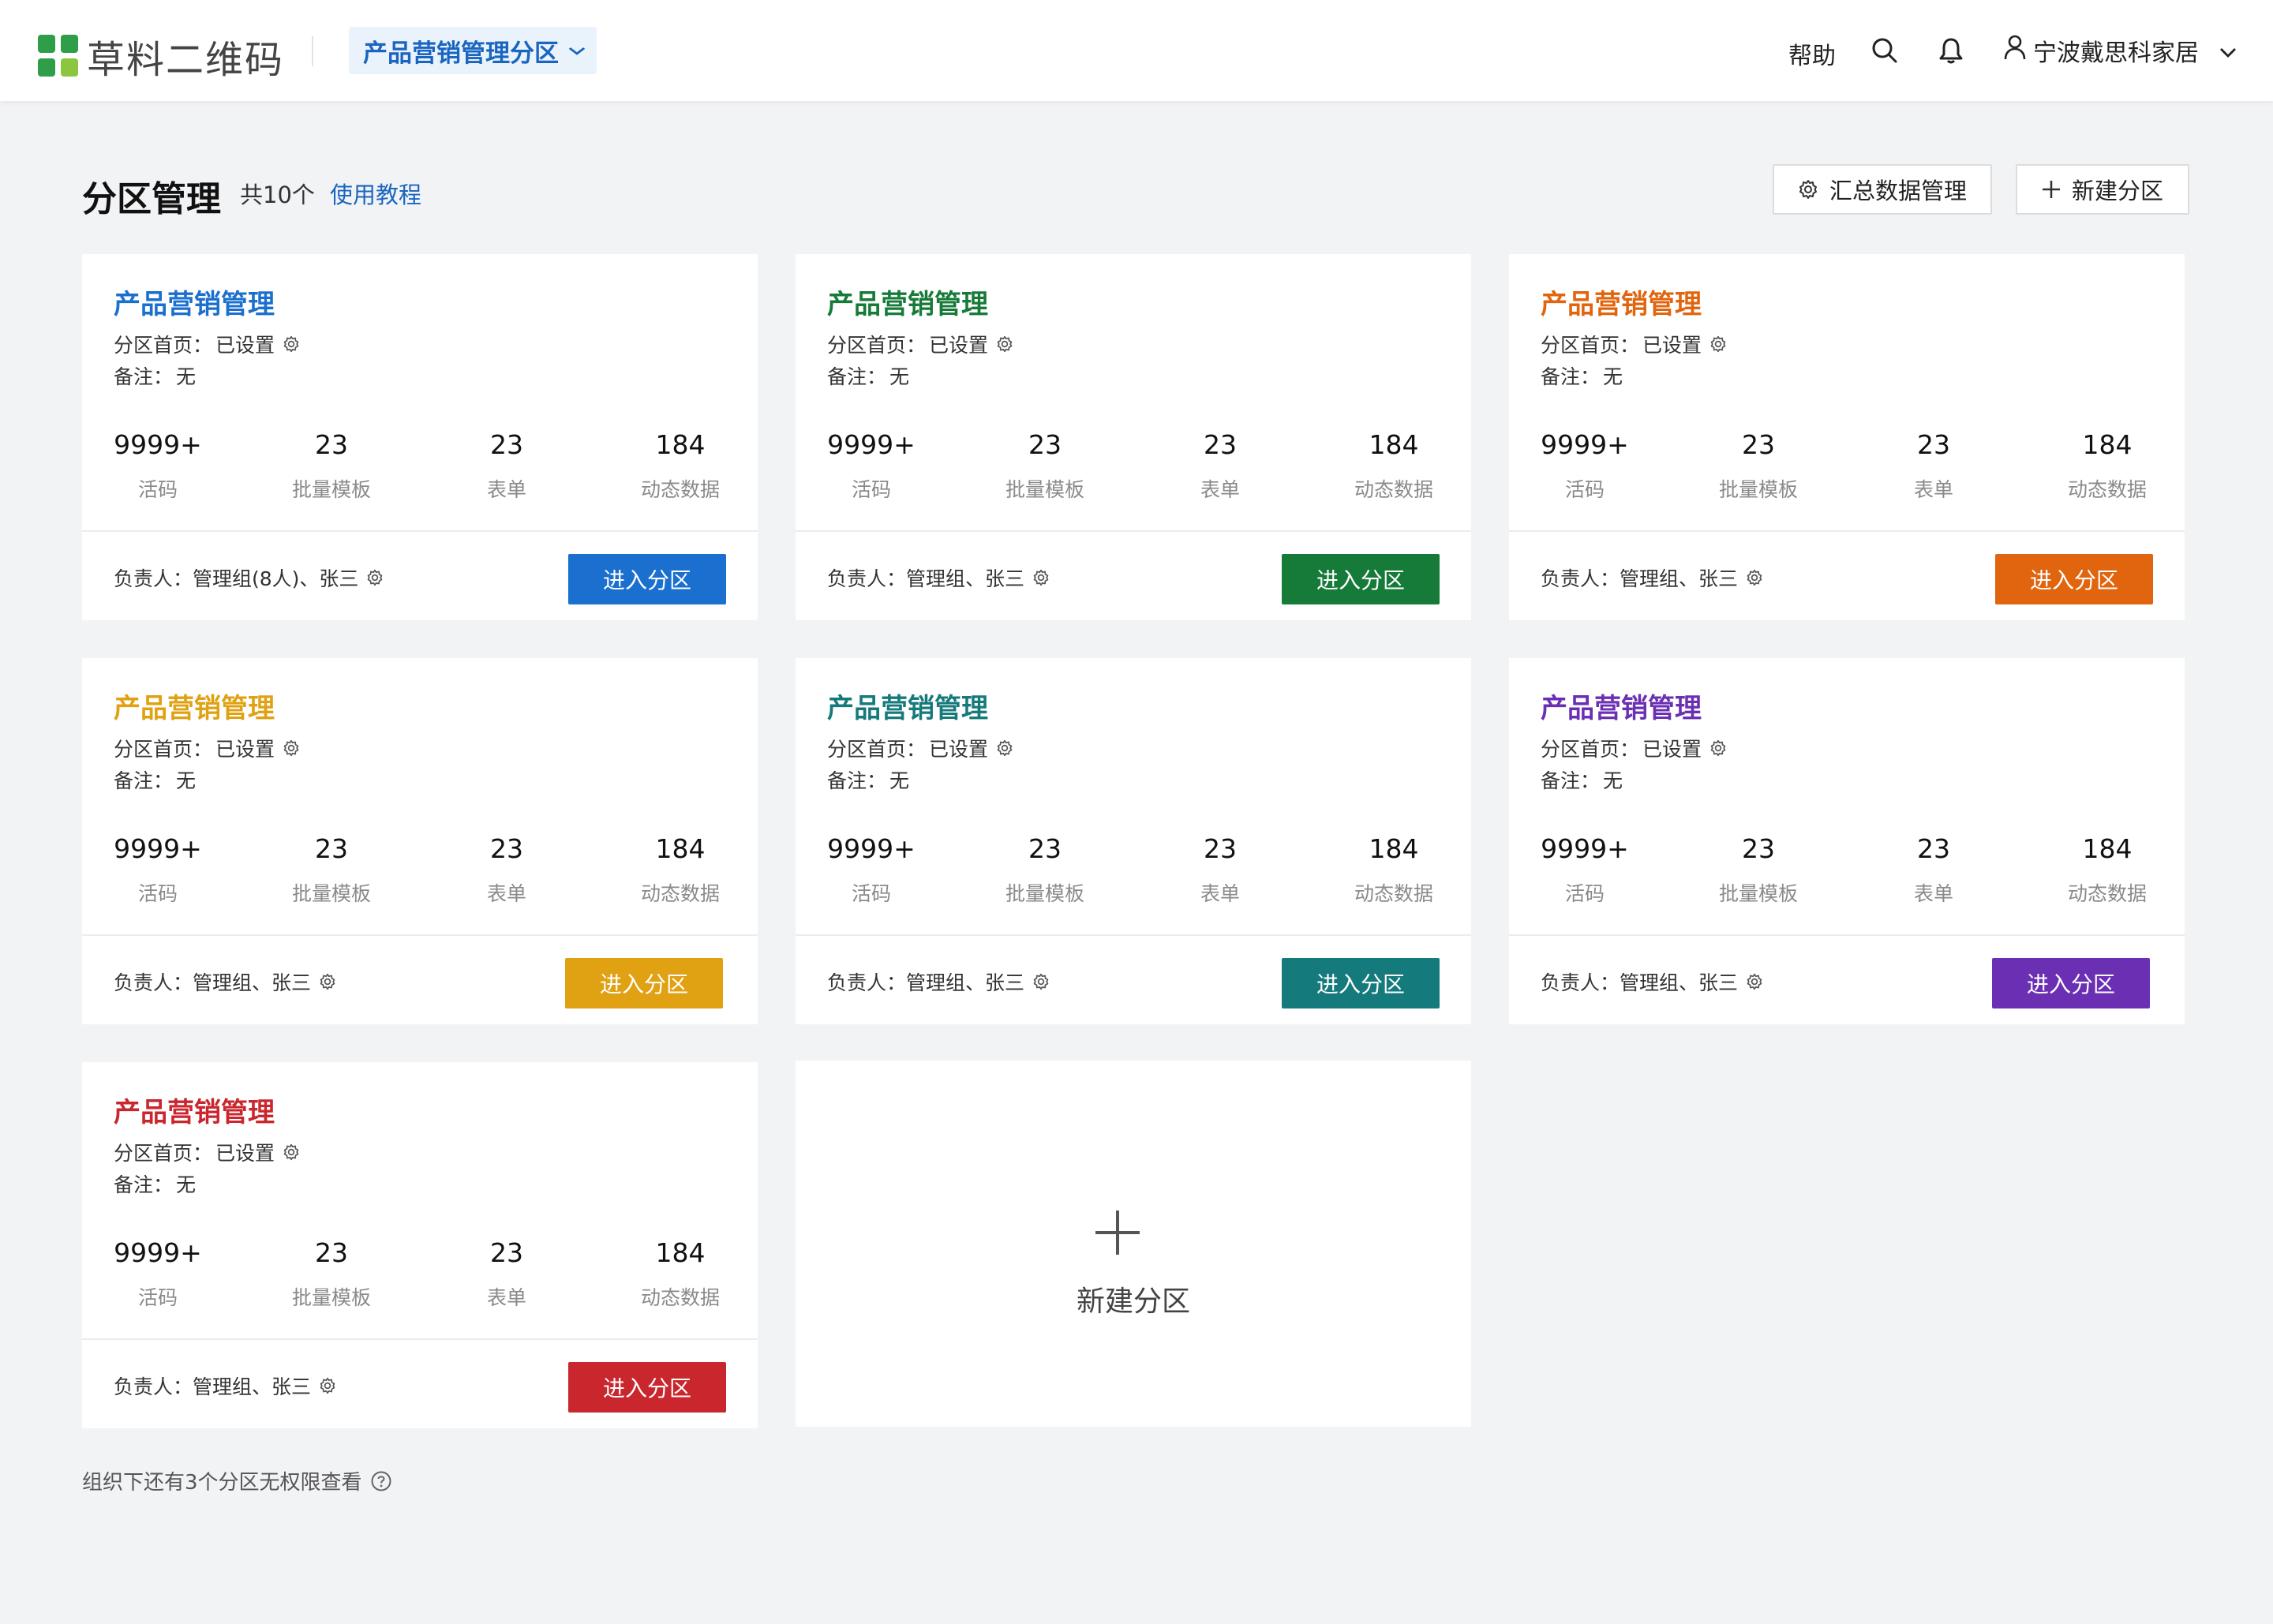 This screenshot has width=2273, height=1624. What do you see at coordinates (1898, 191) in the screenshot?
I see `summary-data-button-label: 汇总数据管理` at bounding box center [1898, 191].